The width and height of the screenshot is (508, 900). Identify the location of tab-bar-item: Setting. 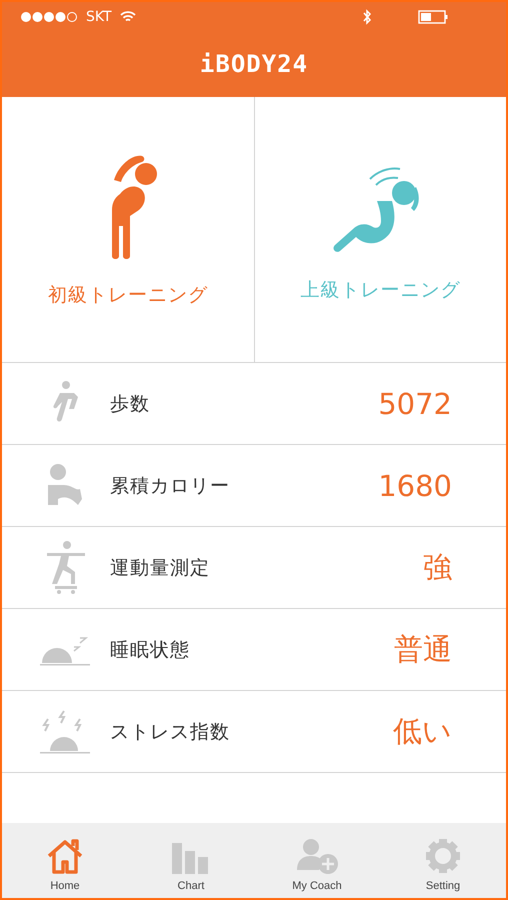
(443, 860).